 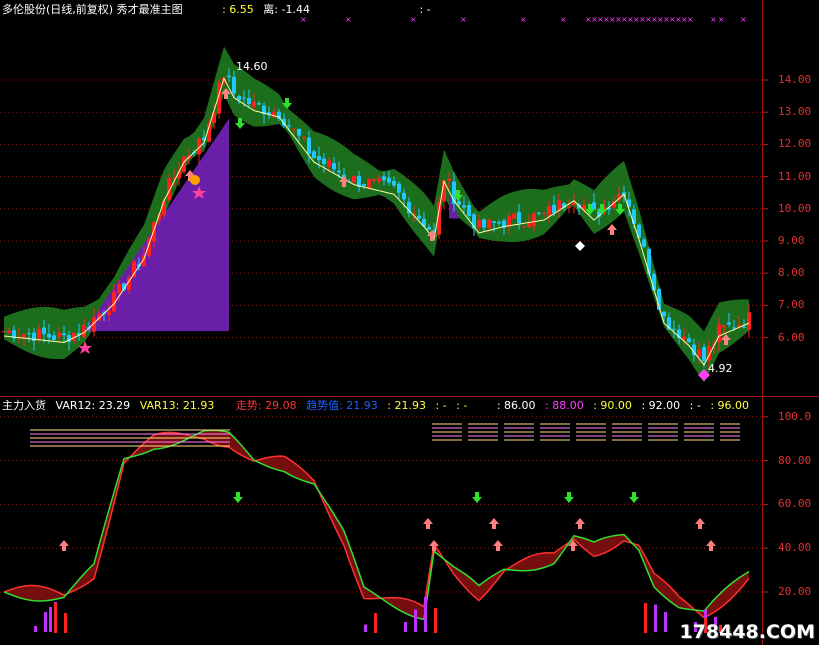 What do you see at coordinates (177, 405) in the screenshot?
I see `var13-value: VAR13: 21.93` at bounding box center [177, 405].